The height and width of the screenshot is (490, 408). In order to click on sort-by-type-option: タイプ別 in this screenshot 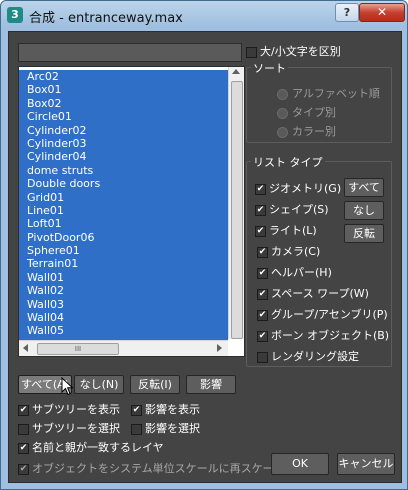, I will do `click(306, 111)`.